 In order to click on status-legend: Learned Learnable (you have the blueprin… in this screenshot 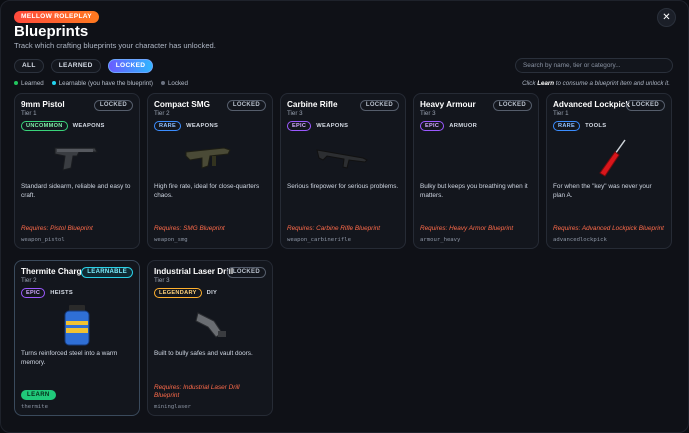, I will do `click(101, 83)`.